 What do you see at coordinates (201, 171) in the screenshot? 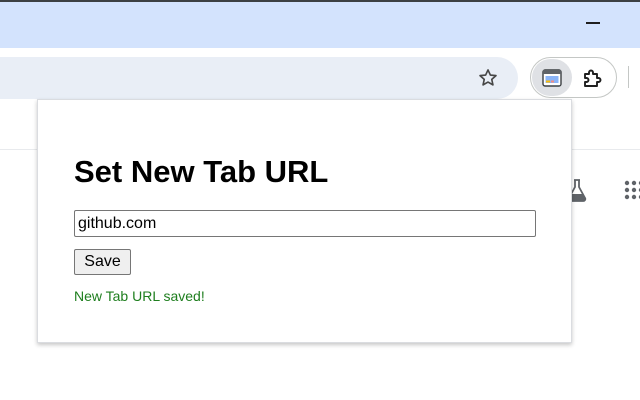
I see `popup-title: Set New Tab URL` at bounding box center [201, 171].